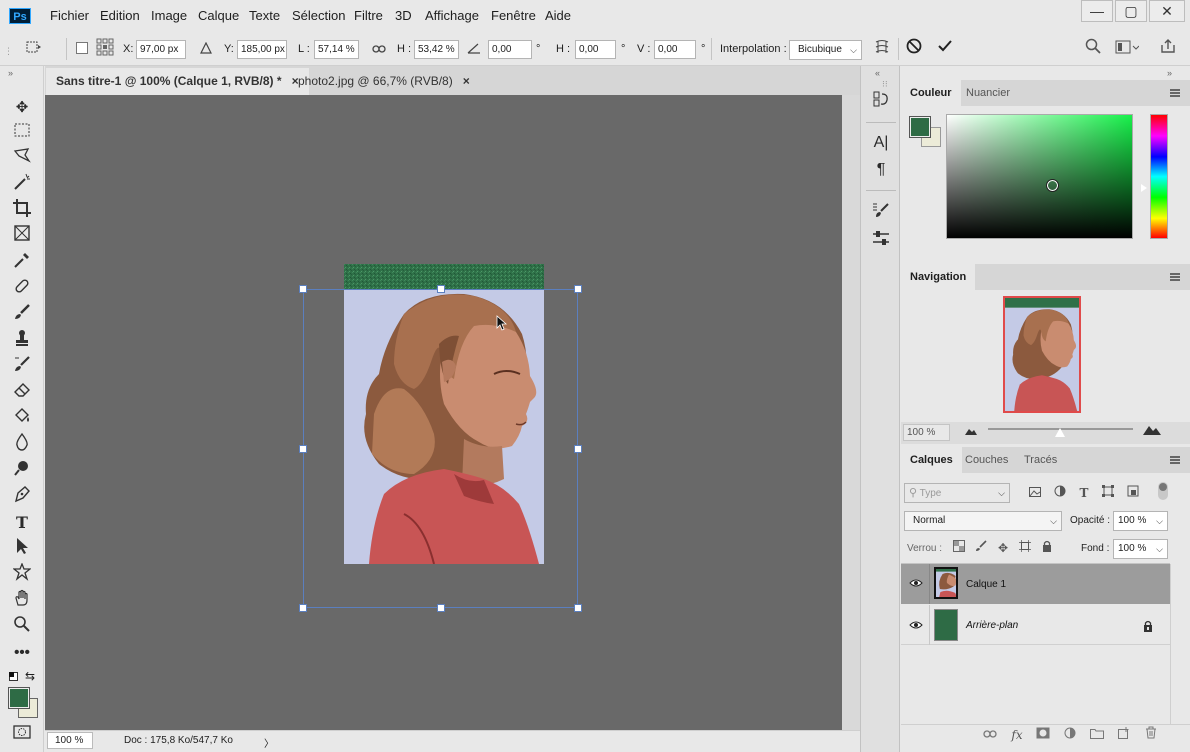 This screenshot has width=1190, height=752. Describe the element at coordinates (82, 48) in the screenshot. I see `reference-point-checkbox` at that location.